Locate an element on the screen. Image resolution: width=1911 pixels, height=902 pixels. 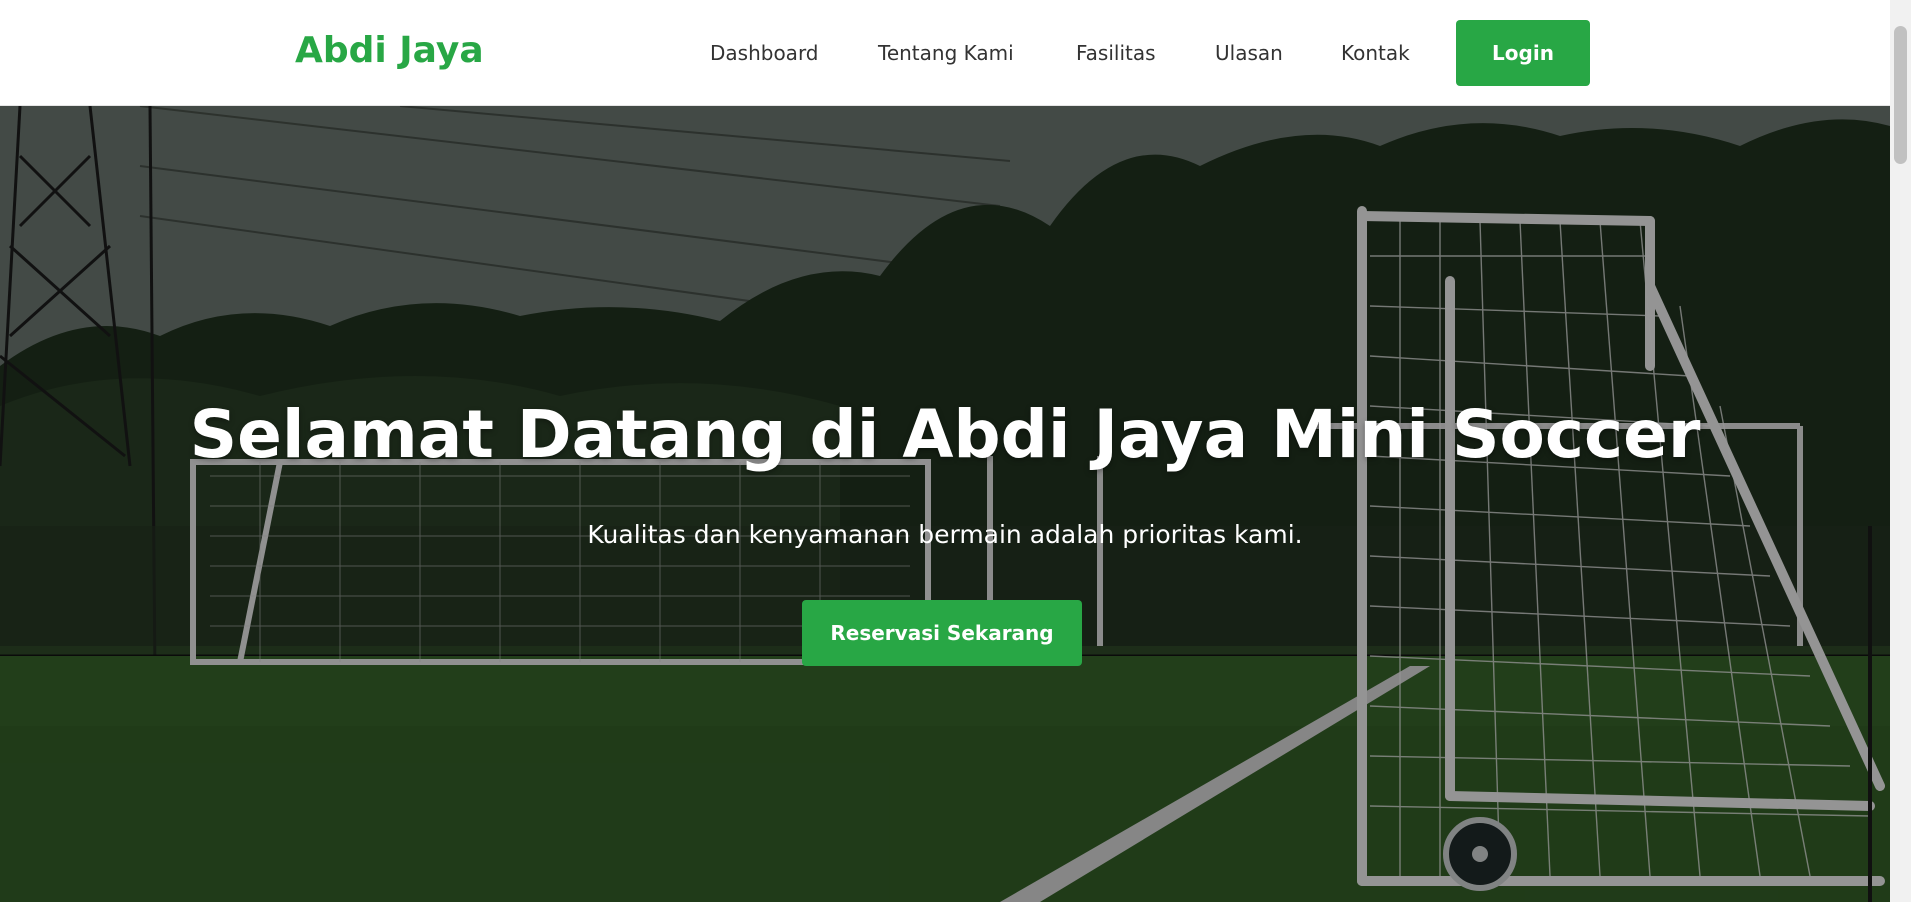
nav-tentang-kami: Tentang Kami is located at coordinates (946, 53).